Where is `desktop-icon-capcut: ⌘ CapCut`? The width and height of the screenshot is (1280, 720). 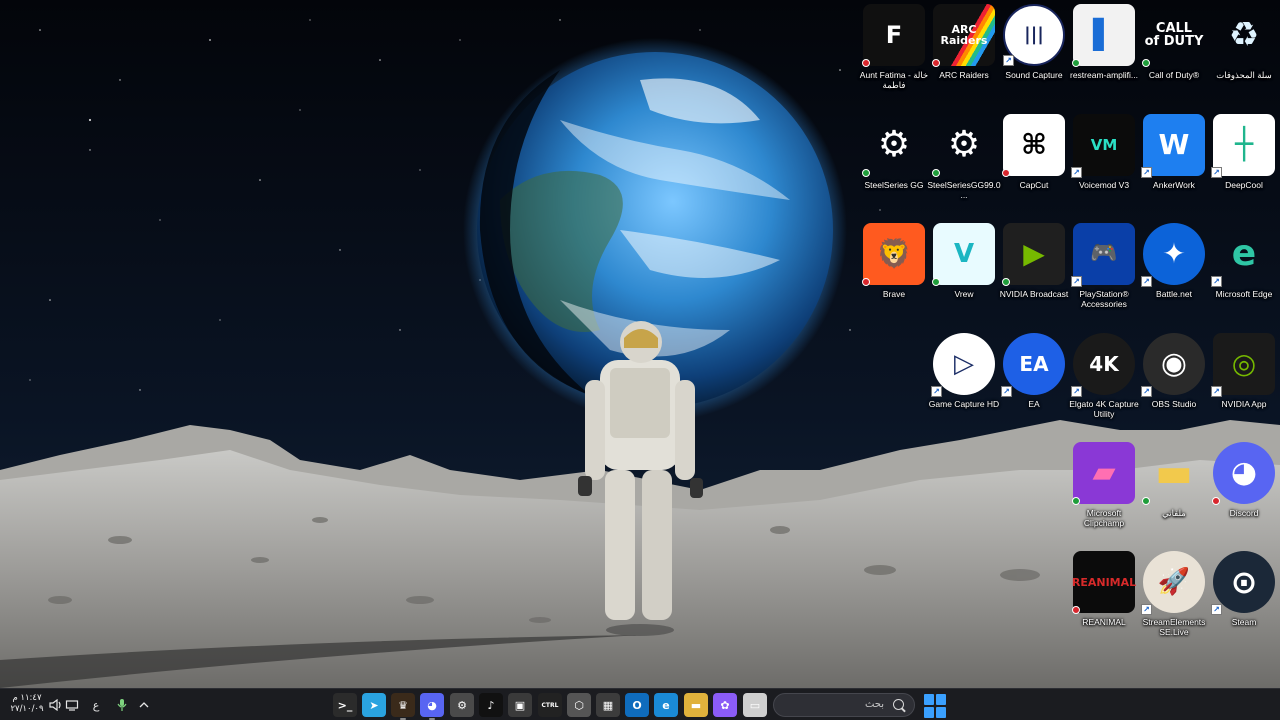 desktop-icon-capcut: ⌘ CapCut is located at coordinates (1034, 166).